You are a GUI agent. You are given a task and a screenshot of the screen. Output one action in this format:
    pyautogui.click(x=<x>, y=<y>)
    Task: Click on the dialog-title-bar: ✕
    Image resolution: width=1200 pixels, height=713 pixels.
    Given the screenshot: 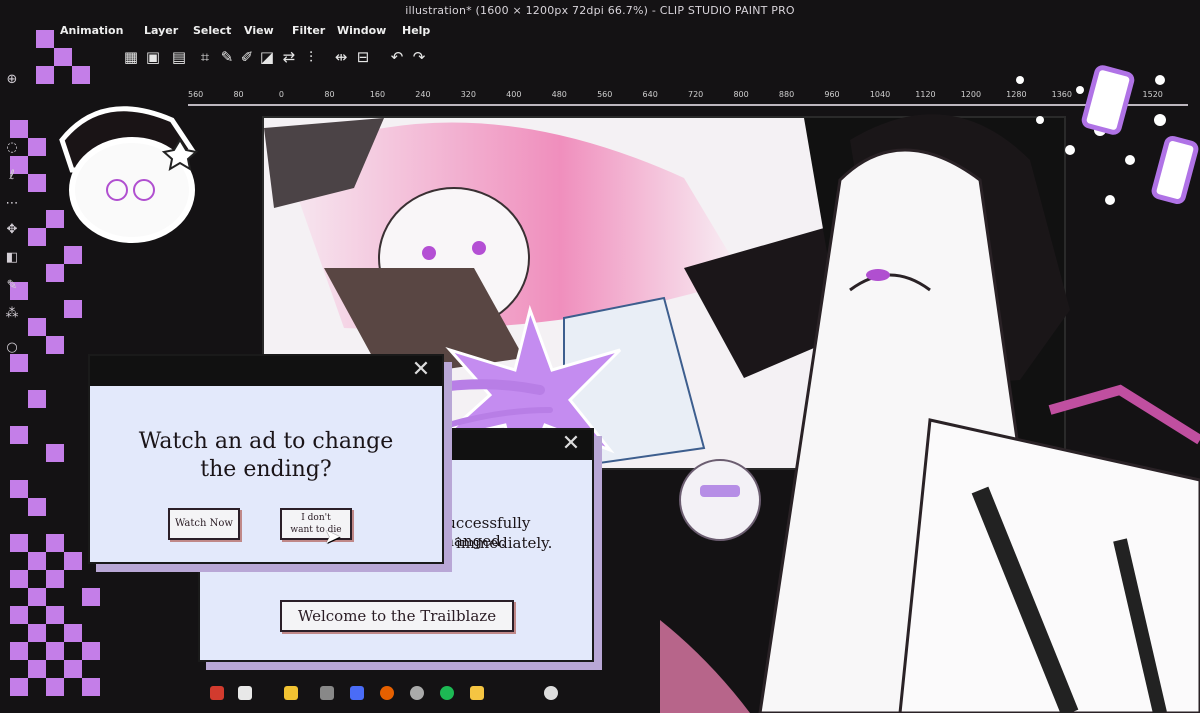 What is the action you would take?
    pyautogui.click(x=266, y=371)
    